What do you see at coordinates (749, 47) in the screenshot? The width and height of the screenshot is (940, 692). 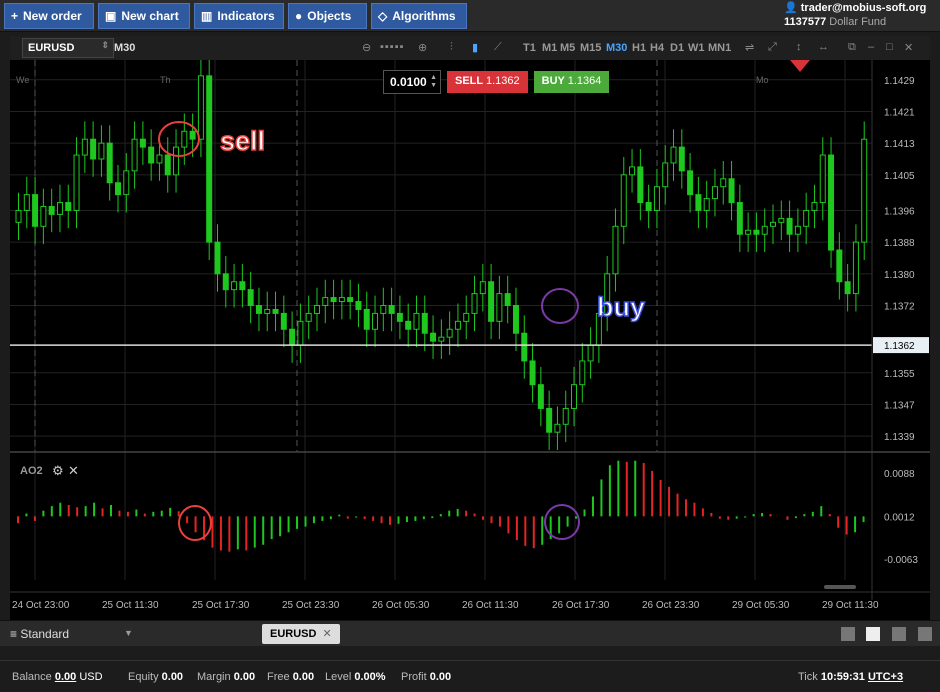 I see `fit-icon: ⇌` at bounding box center [749, 47].